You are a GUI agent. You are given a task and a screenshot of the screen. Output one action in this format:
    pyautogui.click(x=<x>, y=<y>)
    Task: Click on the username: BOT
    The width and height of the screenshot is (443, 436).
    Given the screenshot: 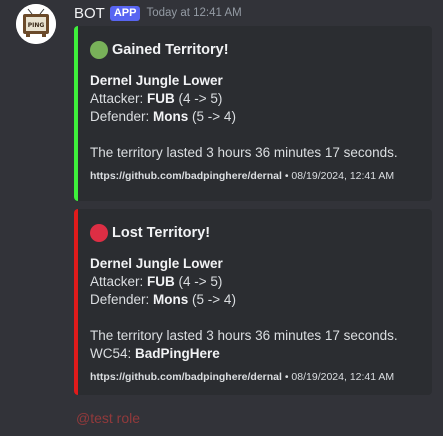 What is the action you would take?
    pyautogui.click(x=89, y=13)
    